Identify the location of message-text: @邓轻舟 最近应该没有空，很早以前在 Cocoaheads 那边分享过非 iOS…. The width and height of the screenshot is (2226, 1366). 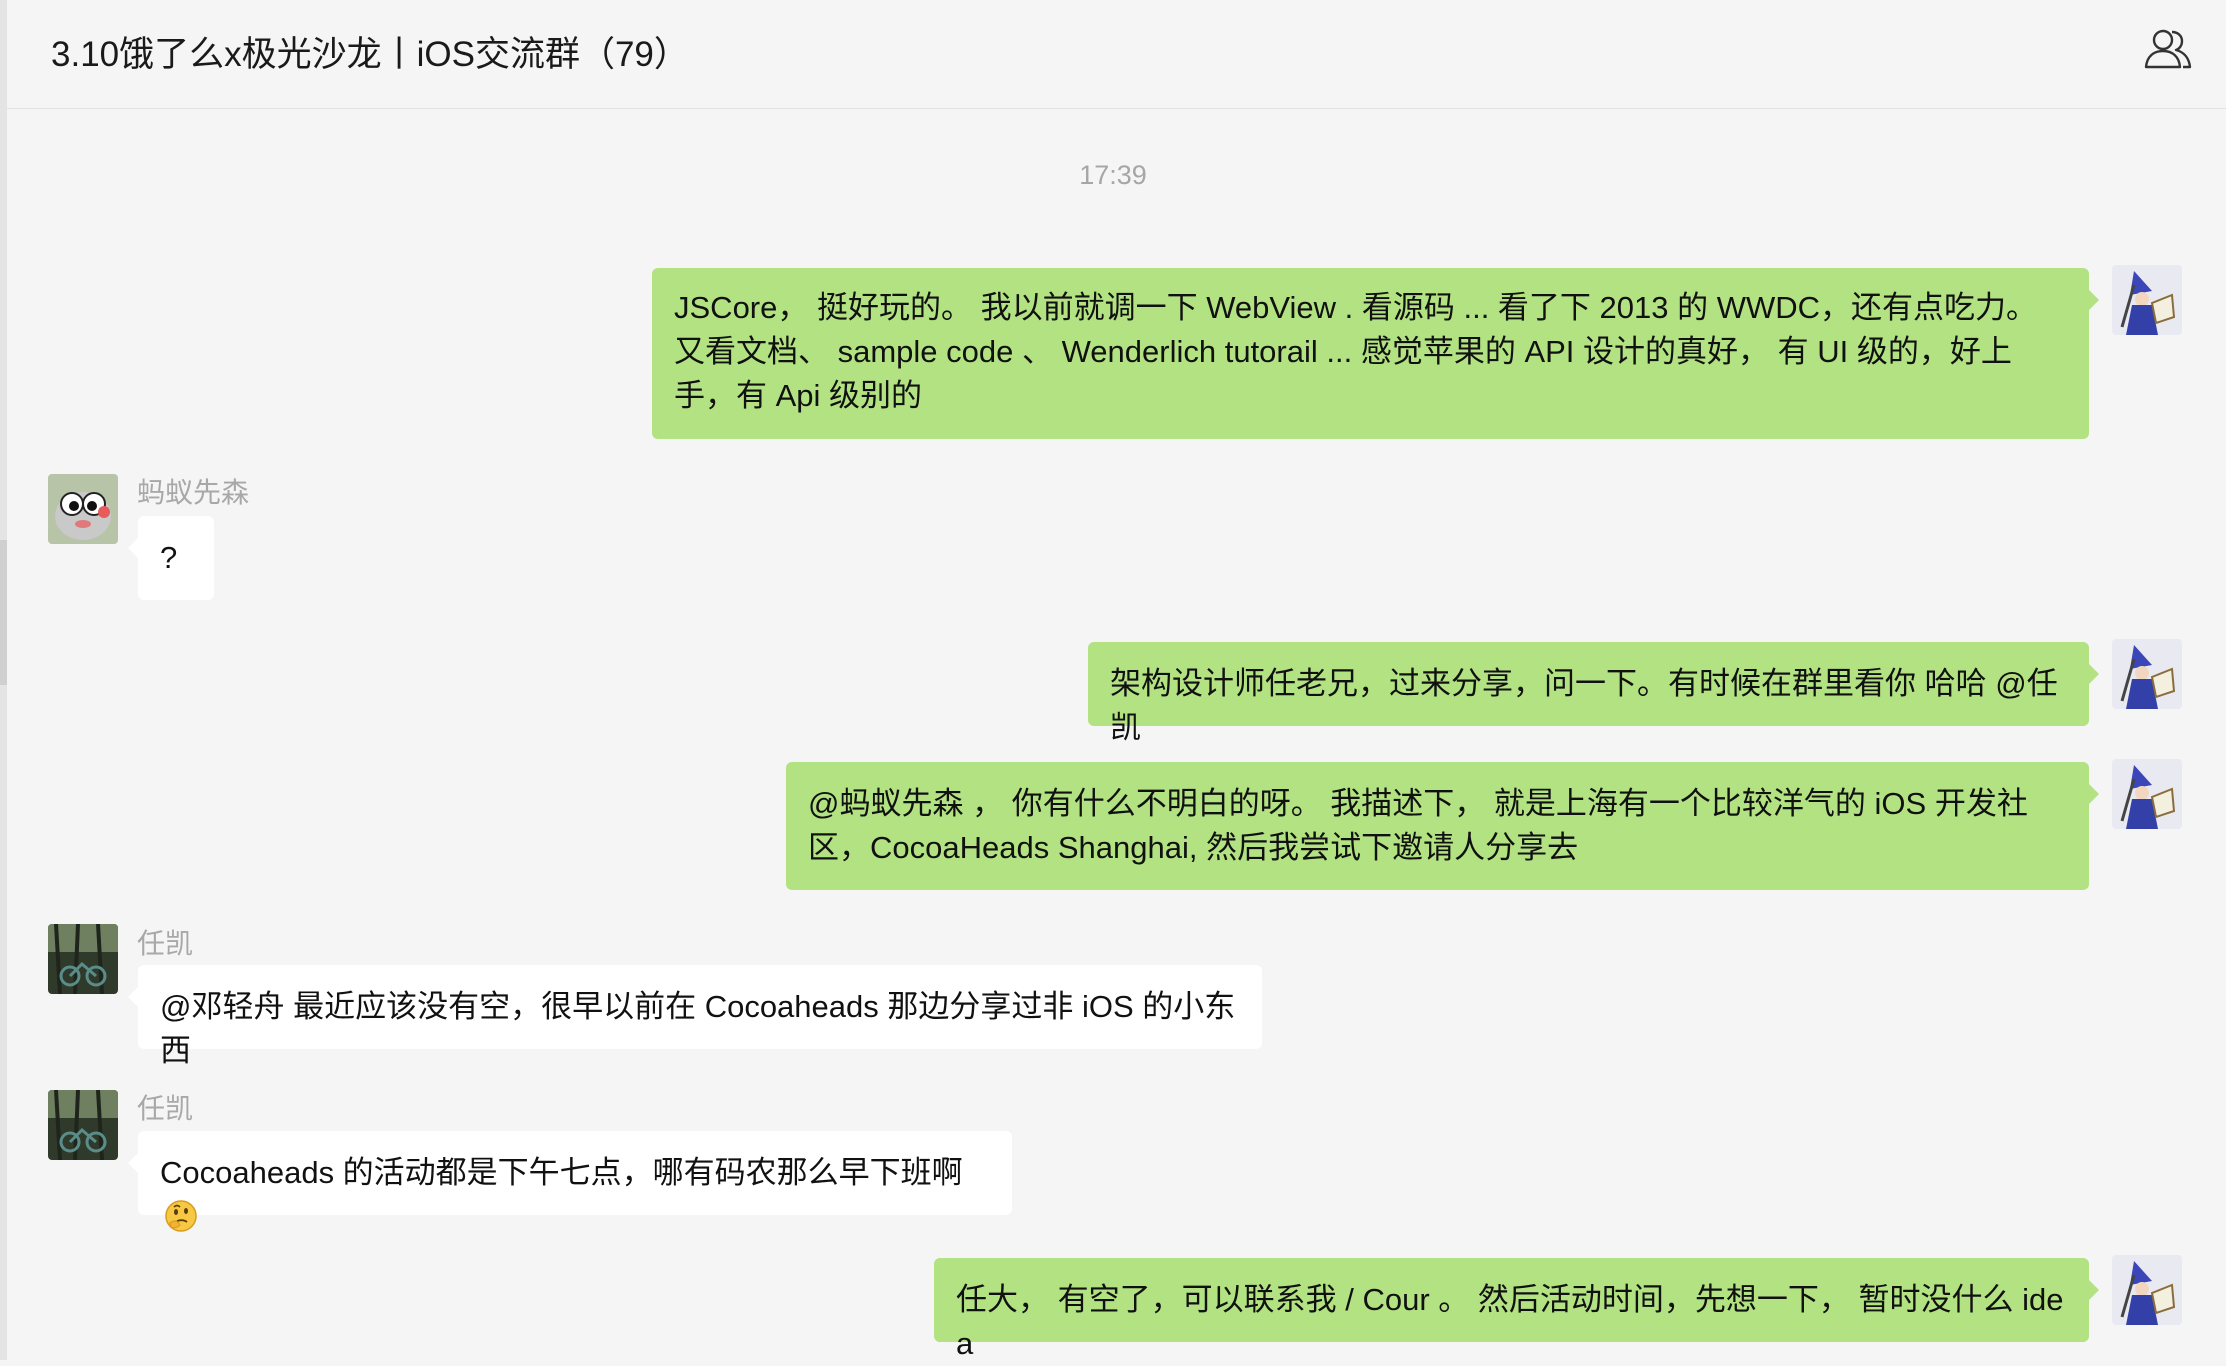
(698, 1028).